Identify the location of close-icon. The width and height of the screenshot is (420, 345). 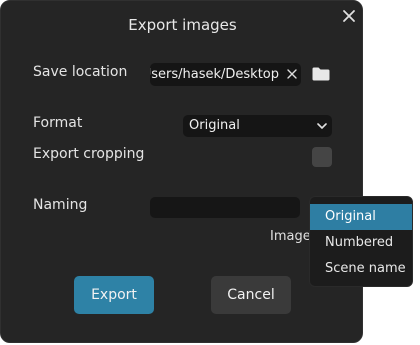
(349, 16).